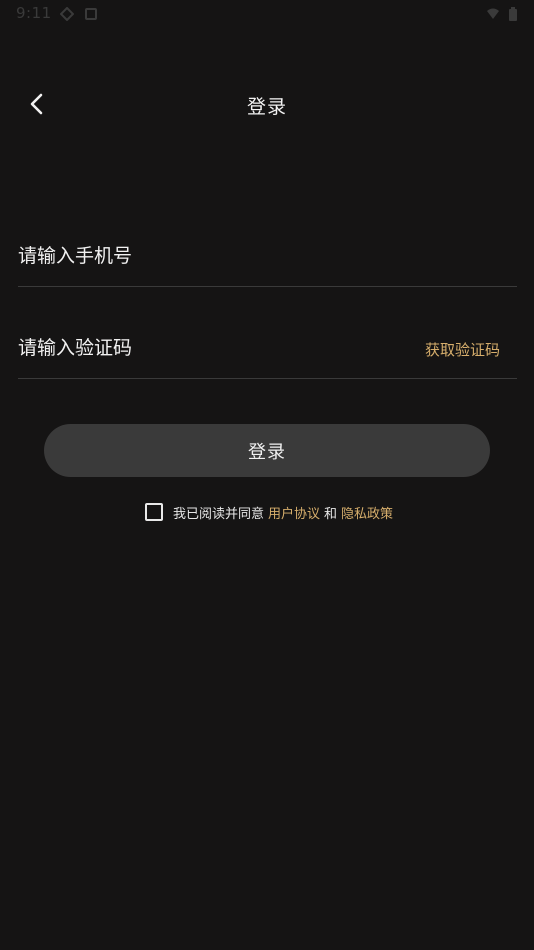  I want to click on phone-input, so click(208, 256).